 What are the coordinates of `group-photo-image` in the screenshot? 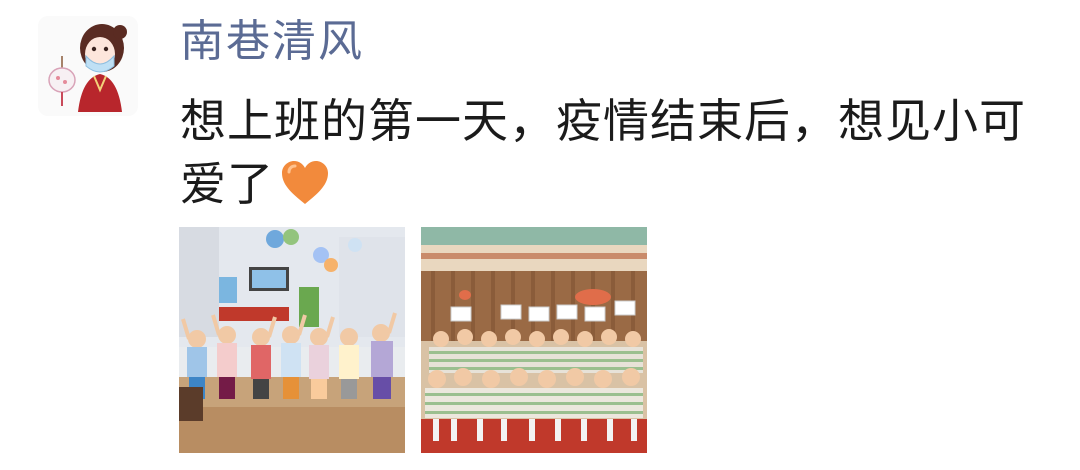 It's located at (534, 340).